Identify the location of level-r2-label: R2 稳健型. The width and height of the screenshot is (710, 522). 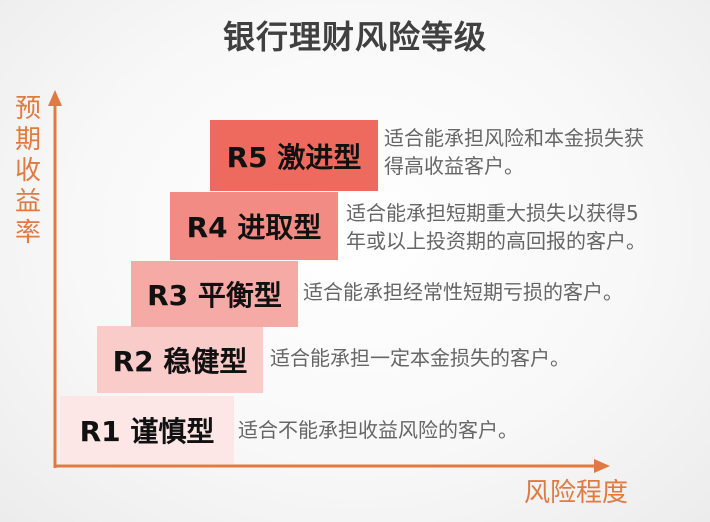
(180, 361).